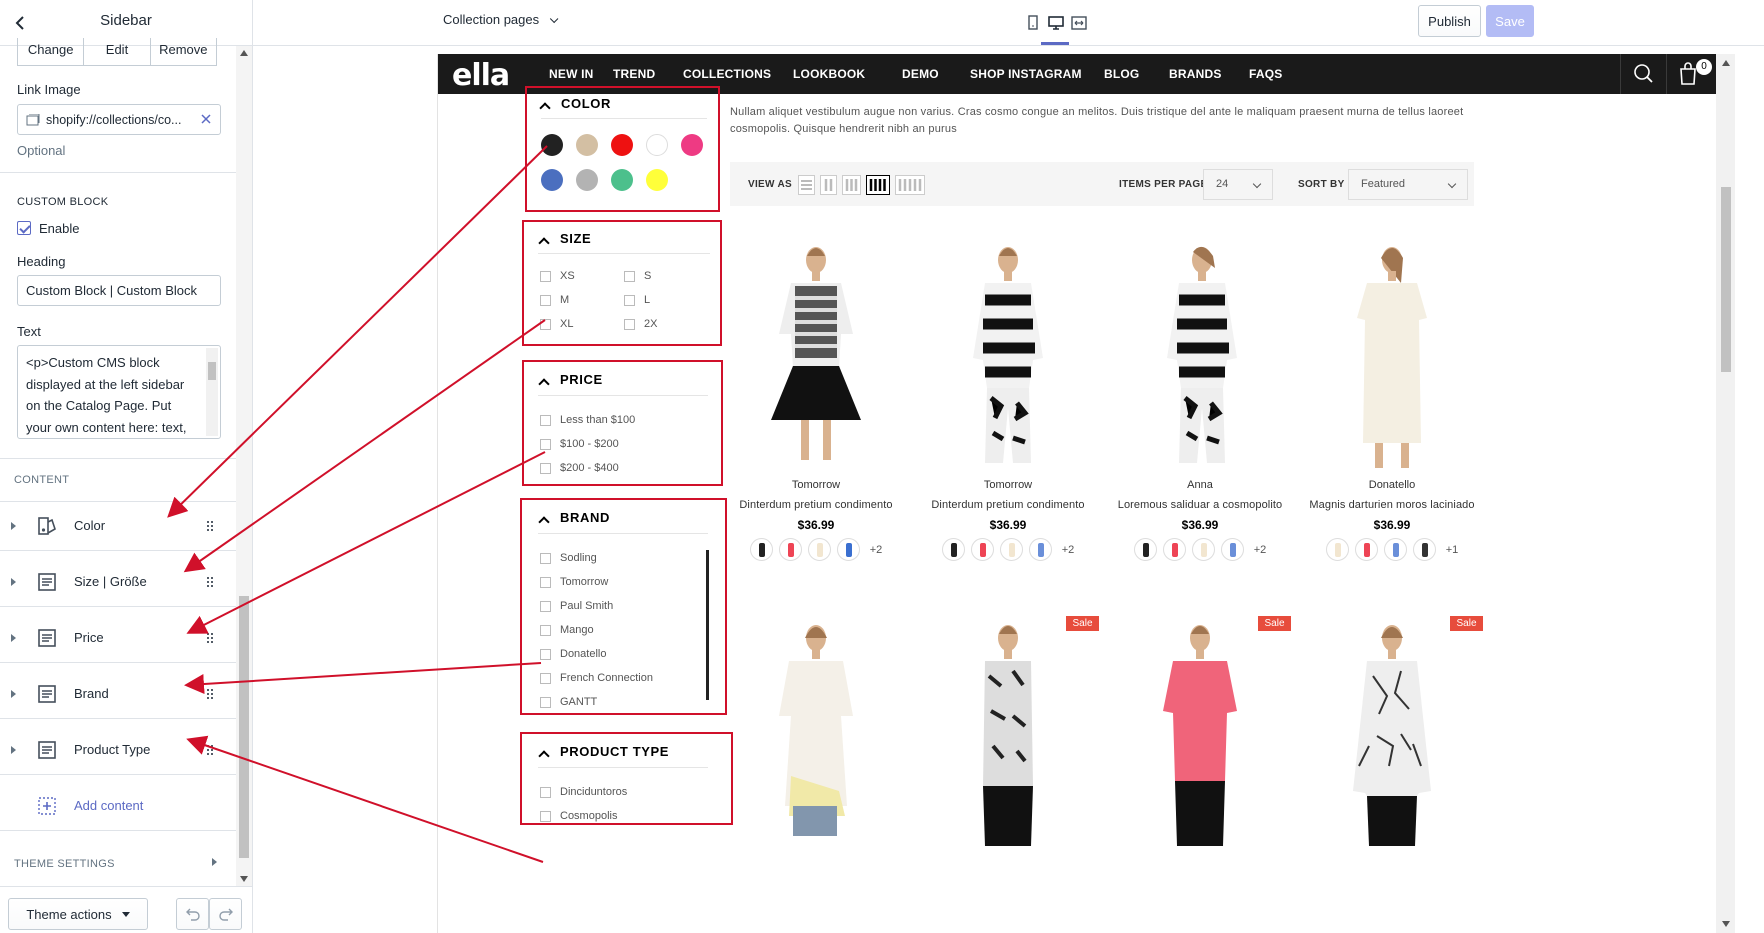 This screenshot has height=933, width=1764. Describe the element at coordinates (829, 74) in the screenshot. I see `nav-item: LOOKBOOK` at that location.